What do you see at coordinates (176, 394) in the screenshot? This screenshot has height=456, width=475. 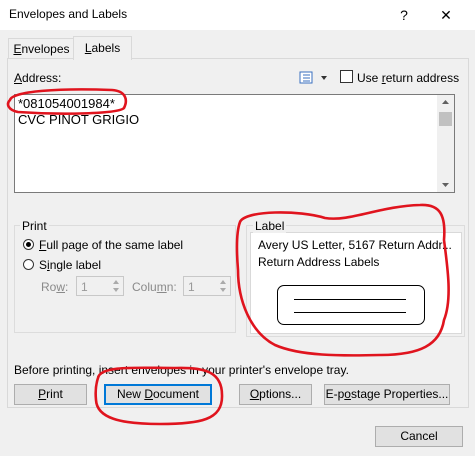 I see `new-doc-rest: ocument` at bounding box center [176, 394].